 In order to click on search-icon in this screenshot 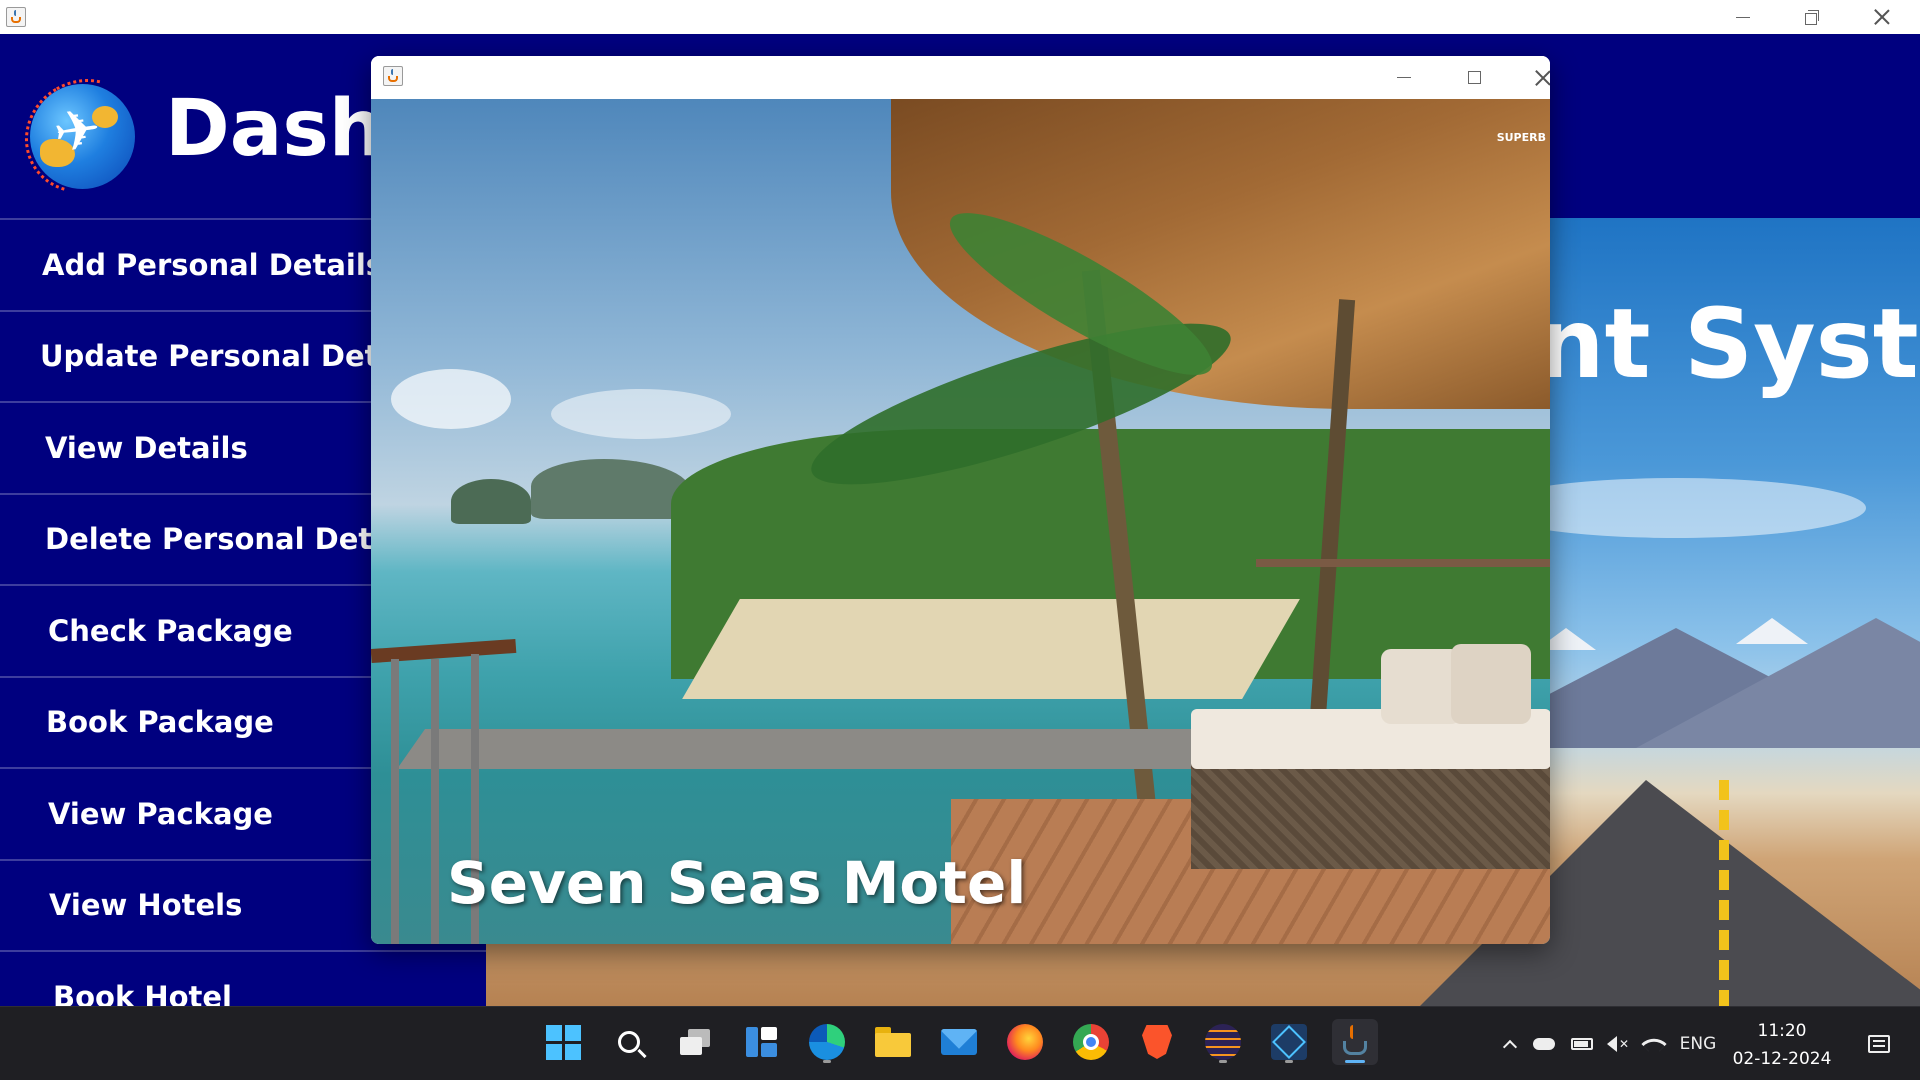, I will do `click(629, 1042)`.